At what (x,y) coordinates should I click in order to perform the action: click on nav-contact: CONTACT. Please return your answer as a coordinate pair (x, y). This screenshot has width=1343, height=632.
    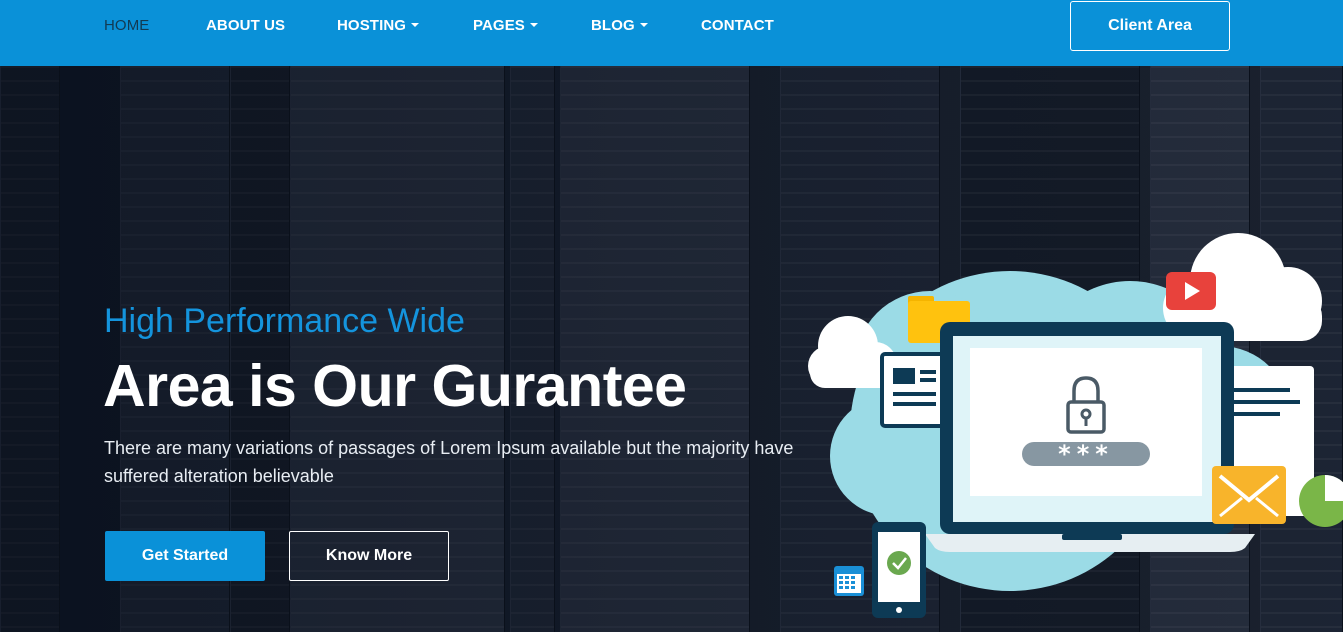
    Looking at the image, I should click on (737, 25).